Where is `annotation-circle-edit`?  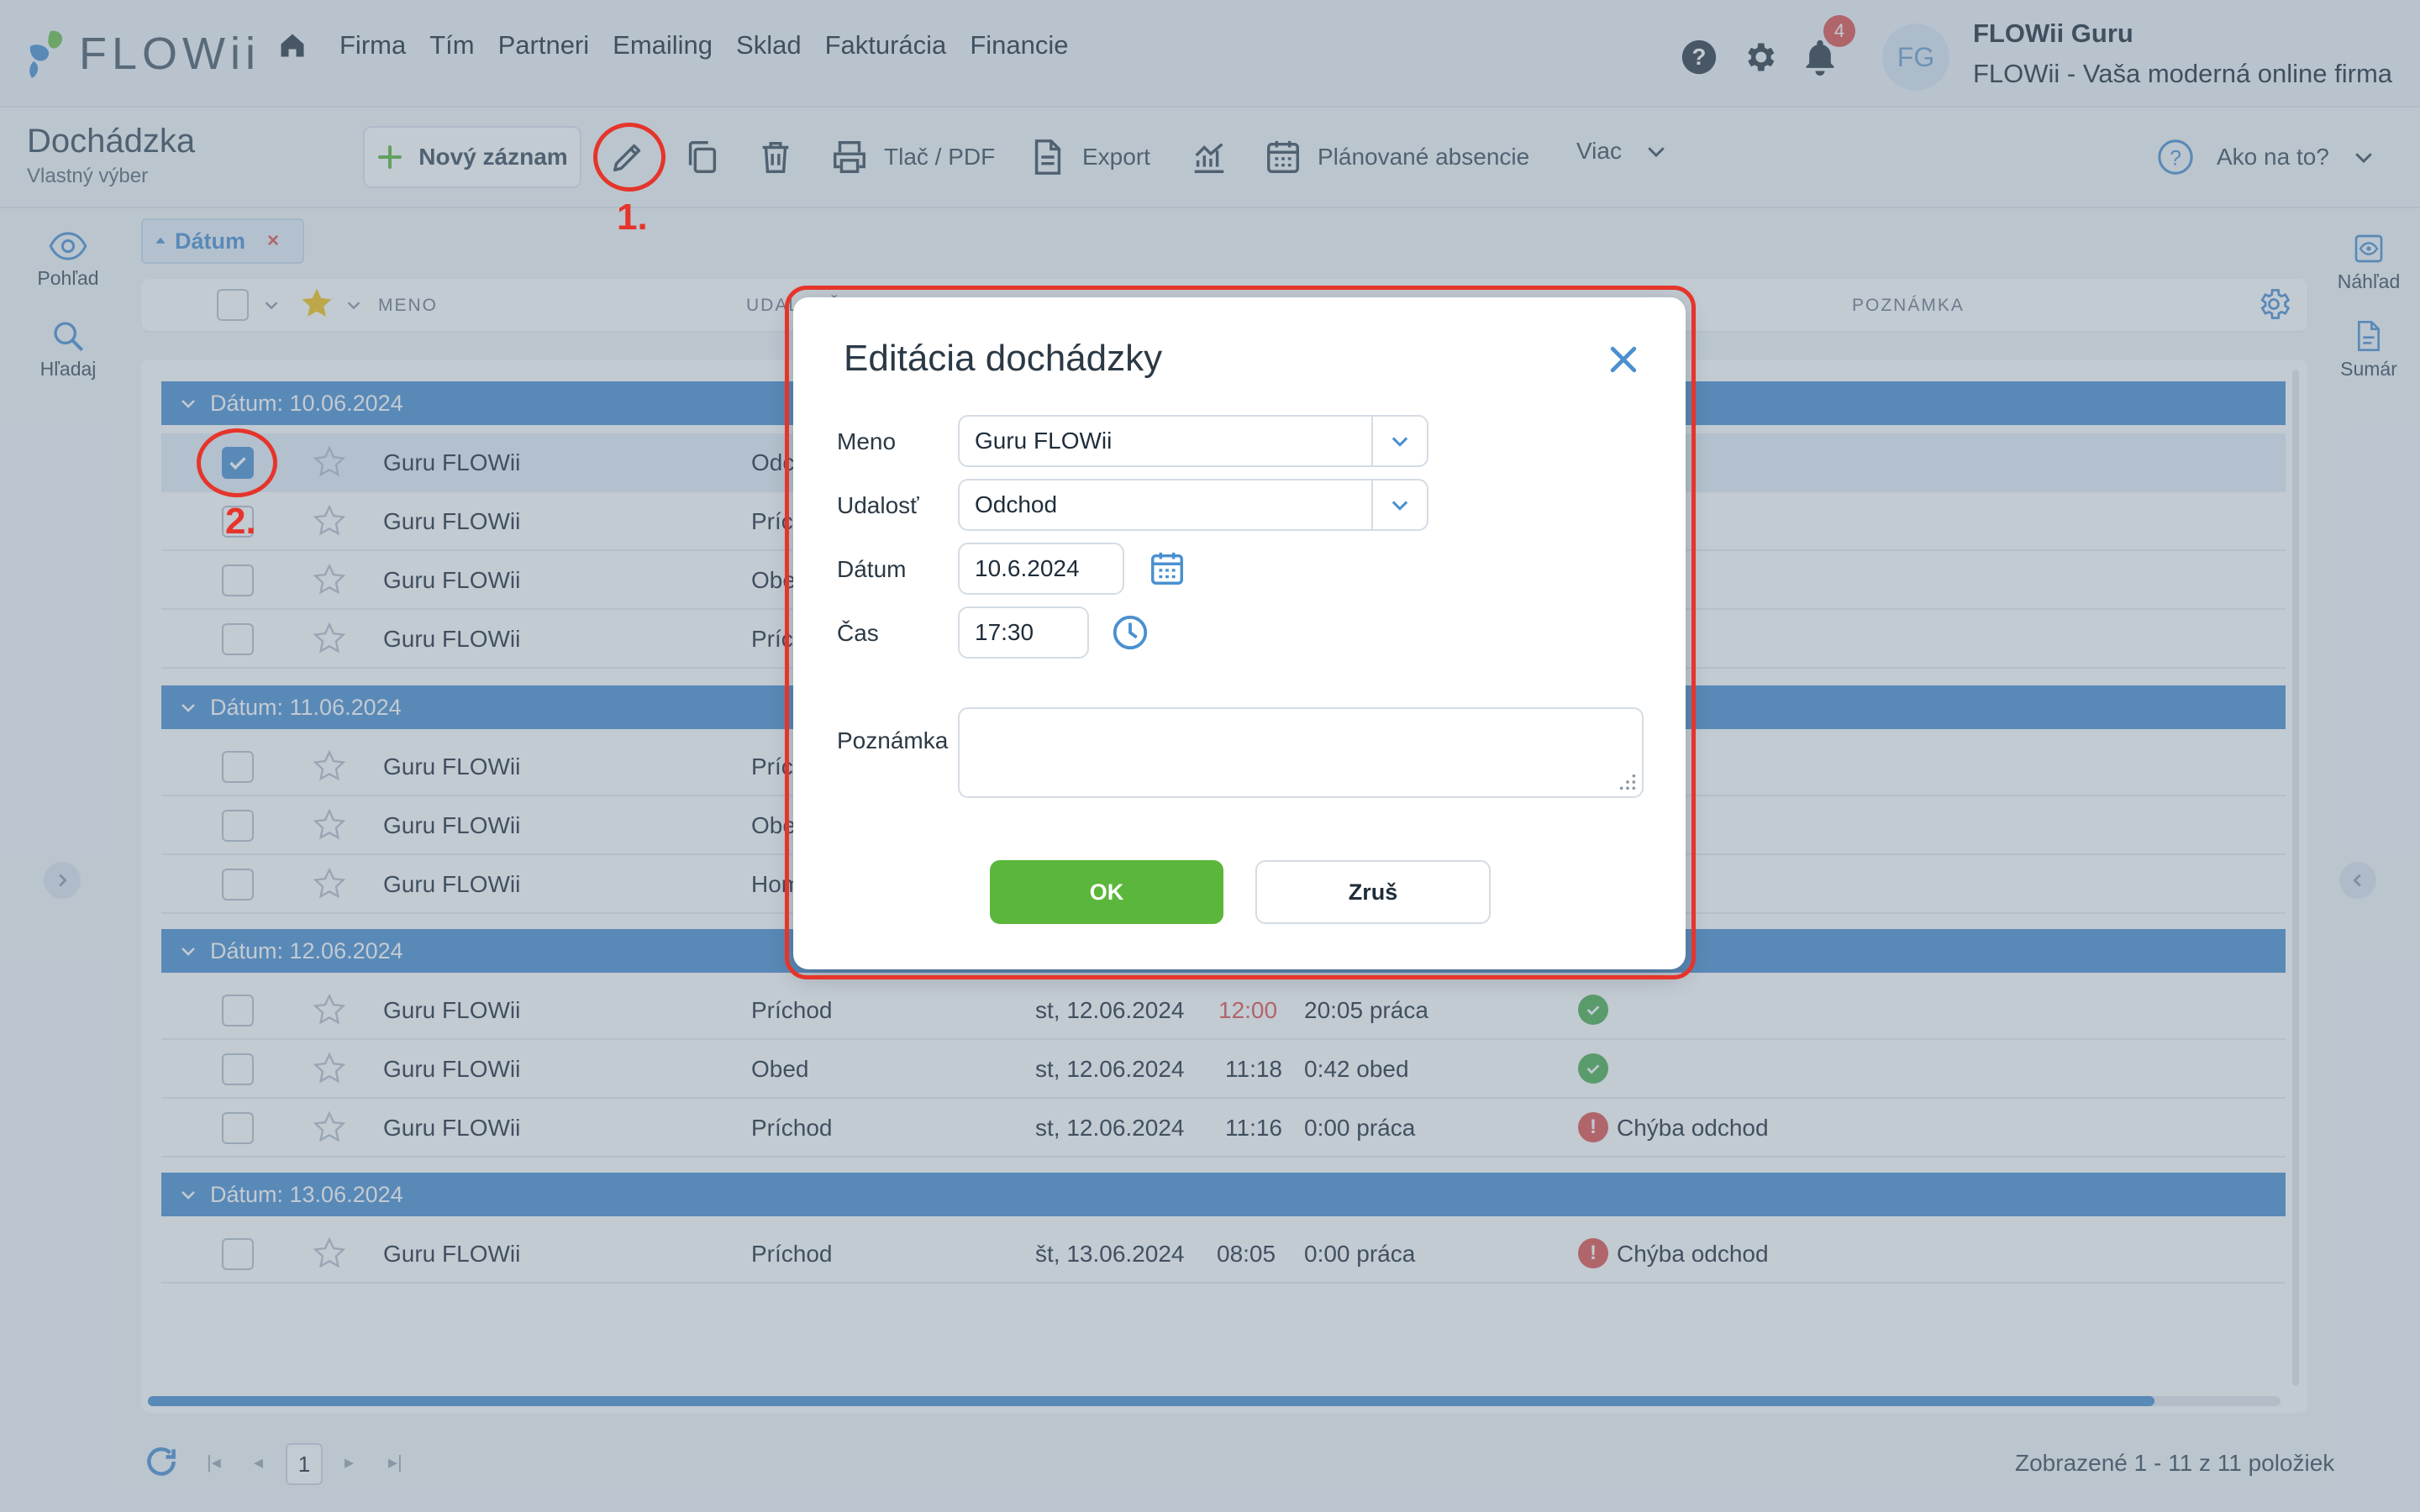 annotation-circle-edit is located at coordinates (629, 157).